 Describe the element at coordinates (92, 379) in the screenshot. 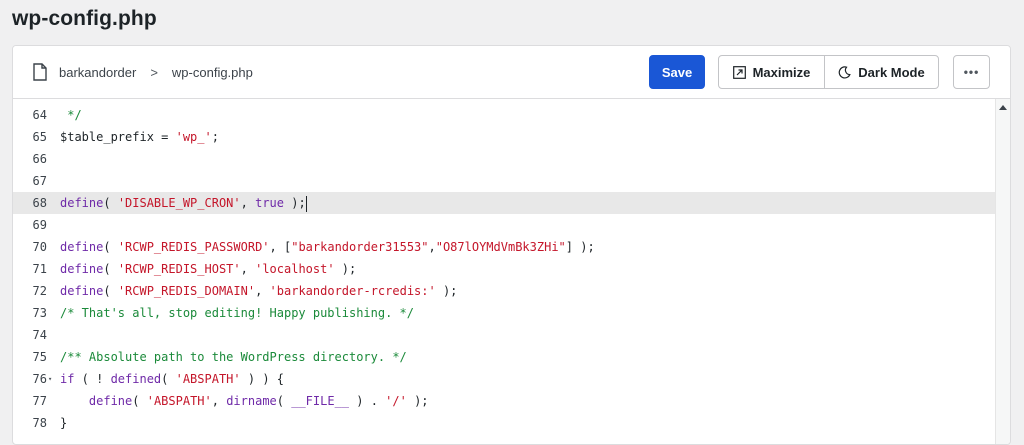

I see `code-token: ( !` at that location.